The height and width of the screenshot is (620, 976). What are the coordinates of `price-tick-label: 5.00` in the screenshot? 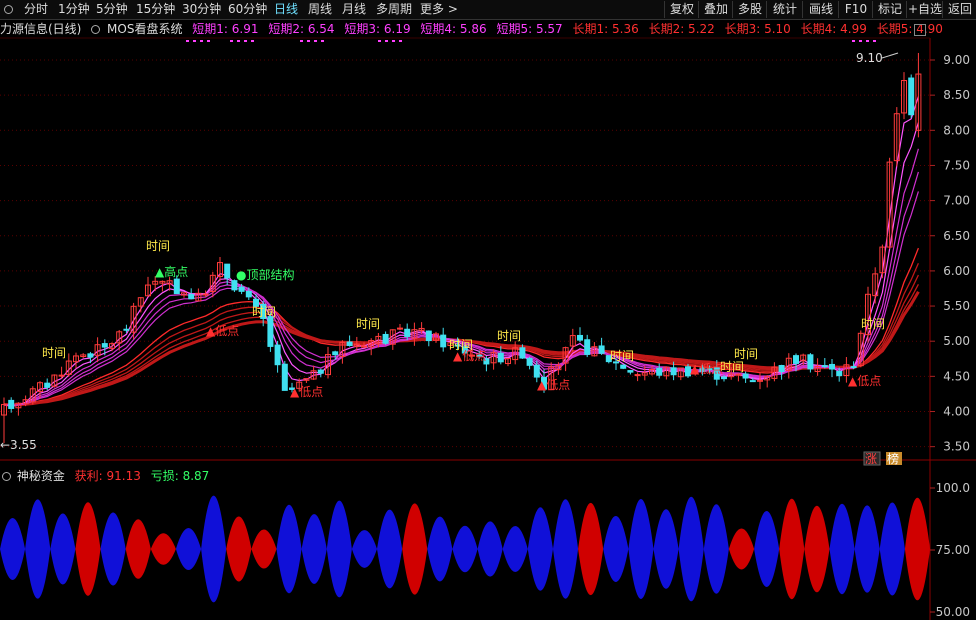 It's located at (956, 341).